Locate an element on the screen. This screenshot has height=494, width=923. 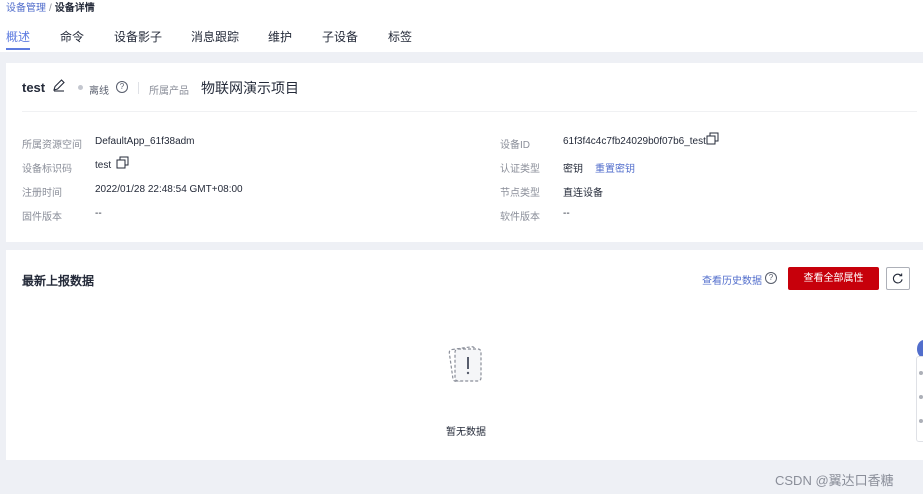
tab-overview: 概述 is located at coordinates (18, 39).